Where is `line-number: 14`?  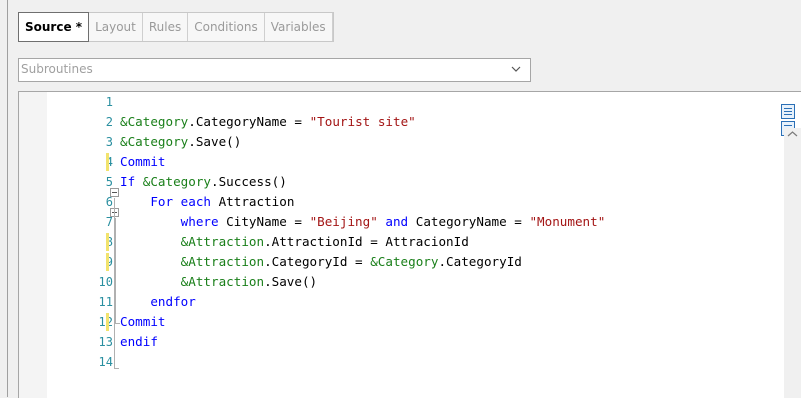
line-number: 14 is located at coordinates (105, 362).